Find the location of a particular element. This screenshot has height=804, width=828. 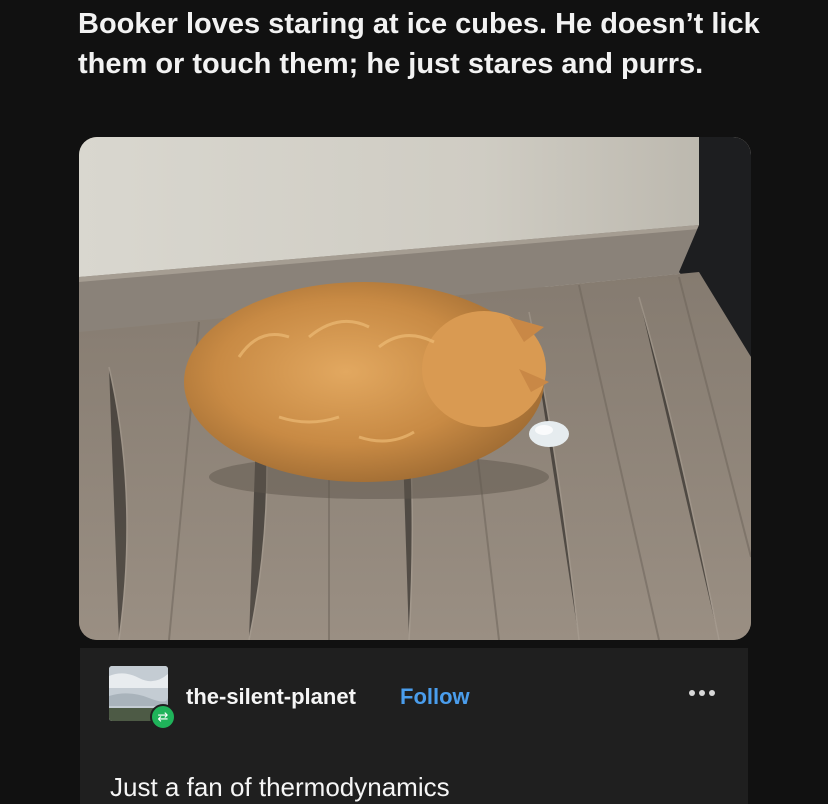

reblog-icon: ⇄ is located at coordinates (163, 717).